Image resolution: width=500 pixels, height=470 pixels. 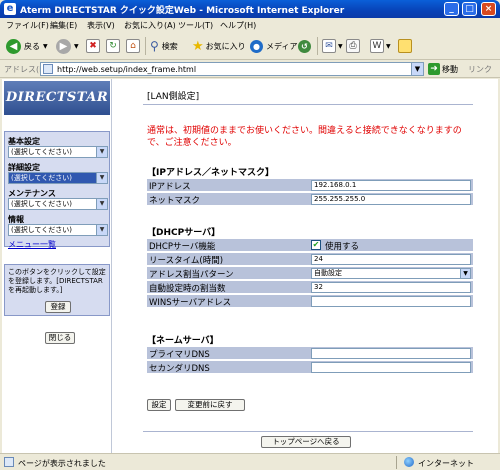 I want to click on wins-label: WINSサーバアドレス, so click(x=190, y=303).